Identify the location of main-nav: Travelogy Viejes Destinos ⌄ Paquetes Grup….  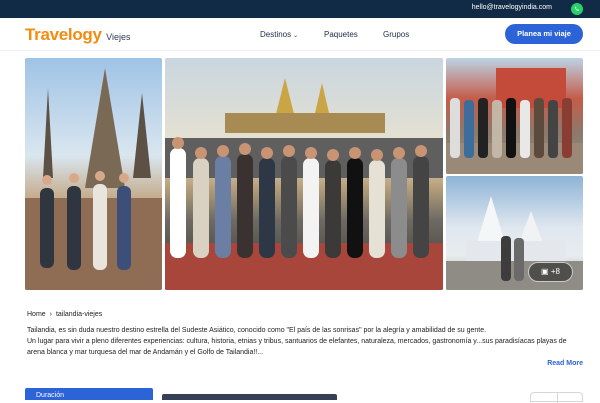
(300, 34).